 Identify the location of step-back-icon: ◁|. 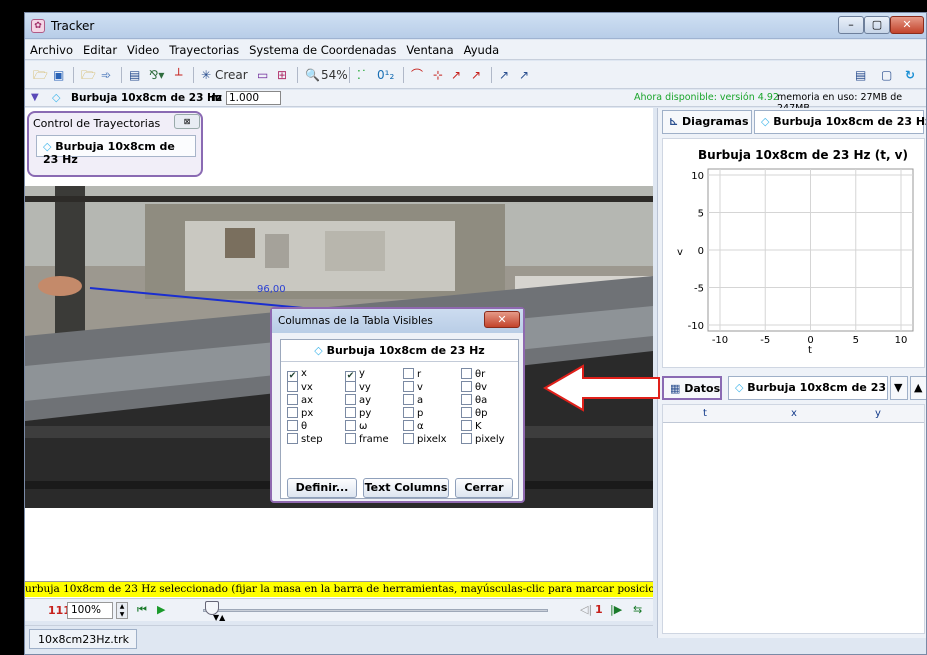
(586, 609).